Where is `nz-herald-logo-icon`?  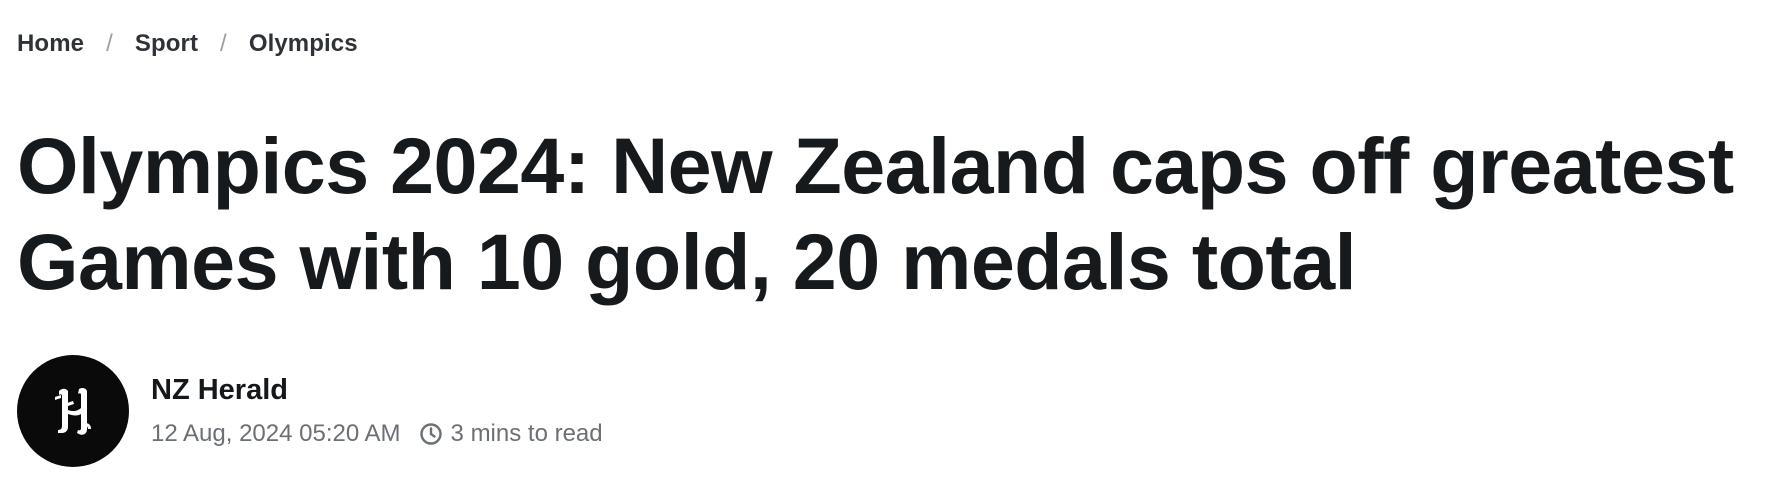 nz-herald-logo-icon is located at coordinates (73, 411).